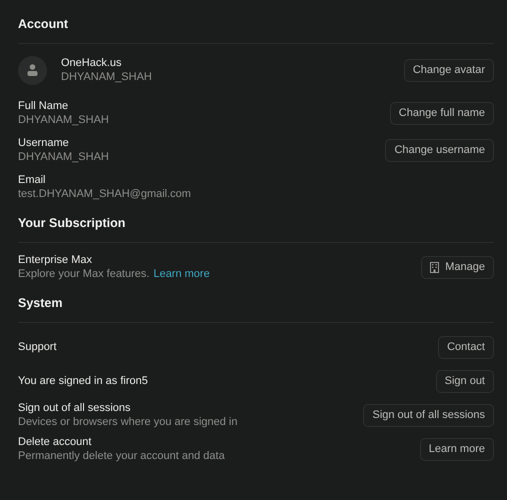  Describe the element at coordinates (466, 347) in the screenshot. I see `action-button: Contact` at that location.